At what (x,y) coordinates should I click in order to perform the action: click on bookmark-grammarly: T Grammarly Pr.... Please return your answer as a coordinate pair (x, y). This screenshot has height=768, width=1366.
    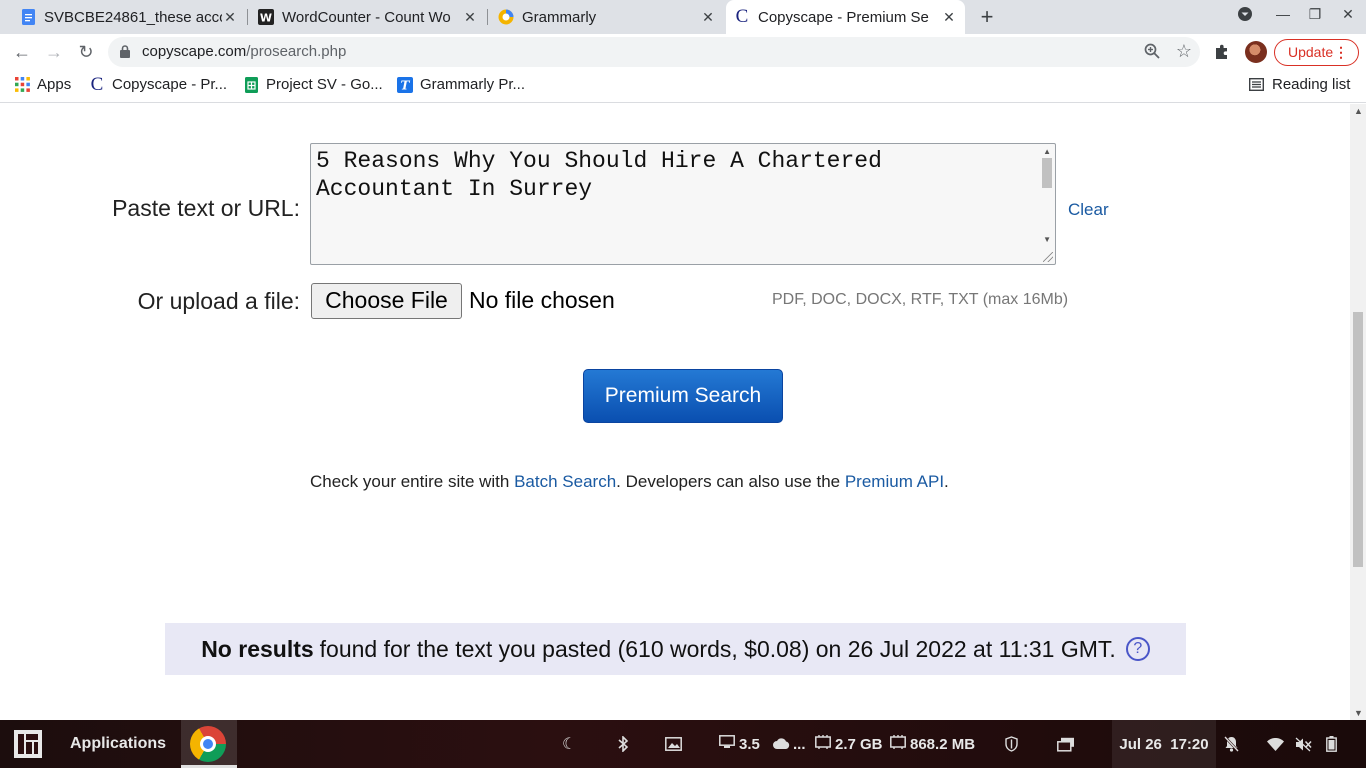
    Looking at the image, I should click on (461, 84).